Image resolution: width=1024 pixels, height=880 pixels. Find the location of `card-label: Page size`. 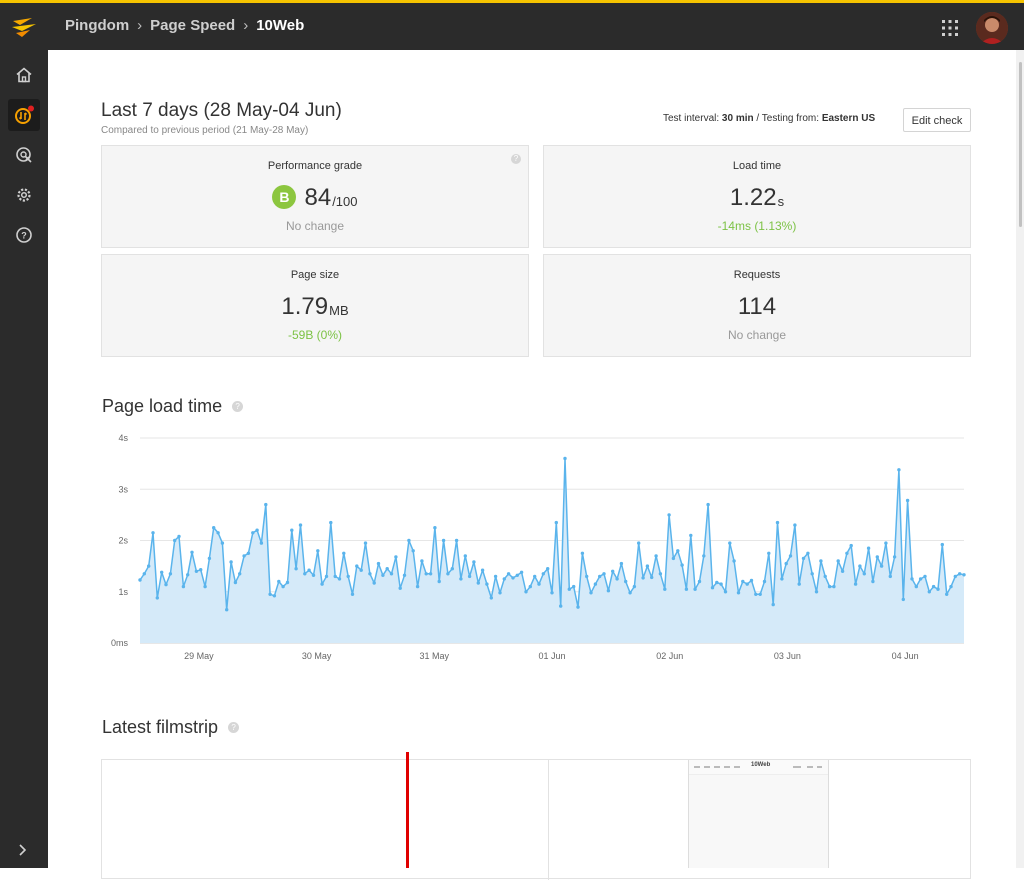

card-label: Page size is located at coordinates (315, 275).